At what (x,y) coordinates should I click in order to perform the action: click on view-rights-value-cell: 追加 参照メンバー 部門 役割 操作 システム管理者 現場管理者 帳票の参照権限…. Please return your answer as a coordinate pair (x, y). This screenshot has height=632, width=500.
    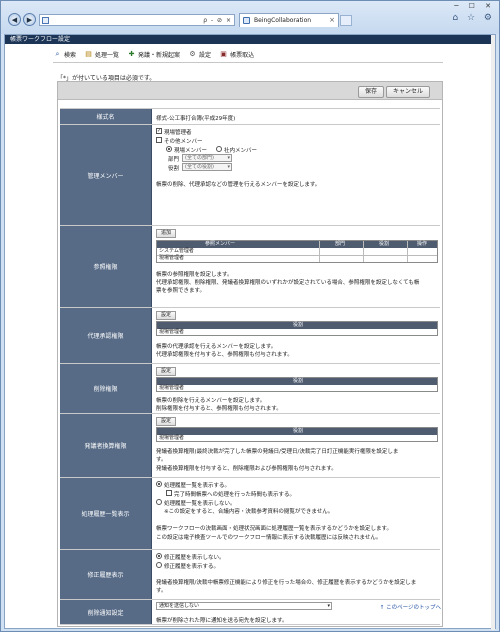
    Looking at the image, I should click on (297, 266).